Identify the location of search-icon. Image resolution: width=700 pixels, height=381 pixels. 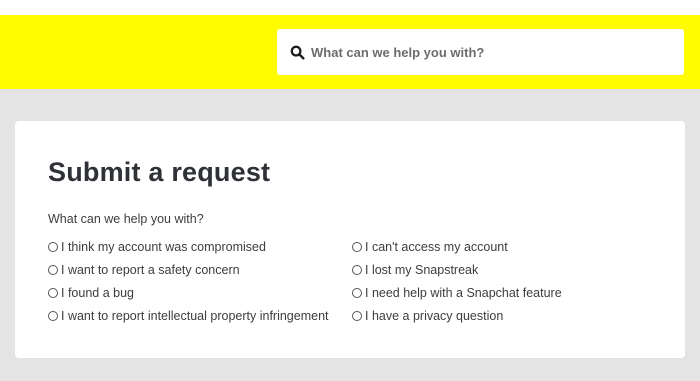
(297, 52).